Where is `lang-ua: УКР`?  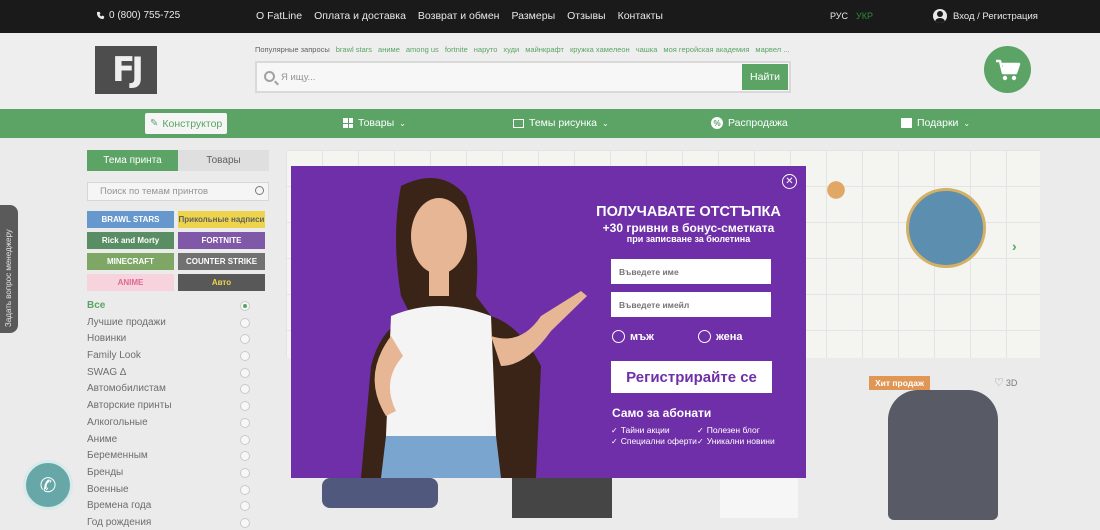
lang-ua: УКР is located at coordinates (864, 16).